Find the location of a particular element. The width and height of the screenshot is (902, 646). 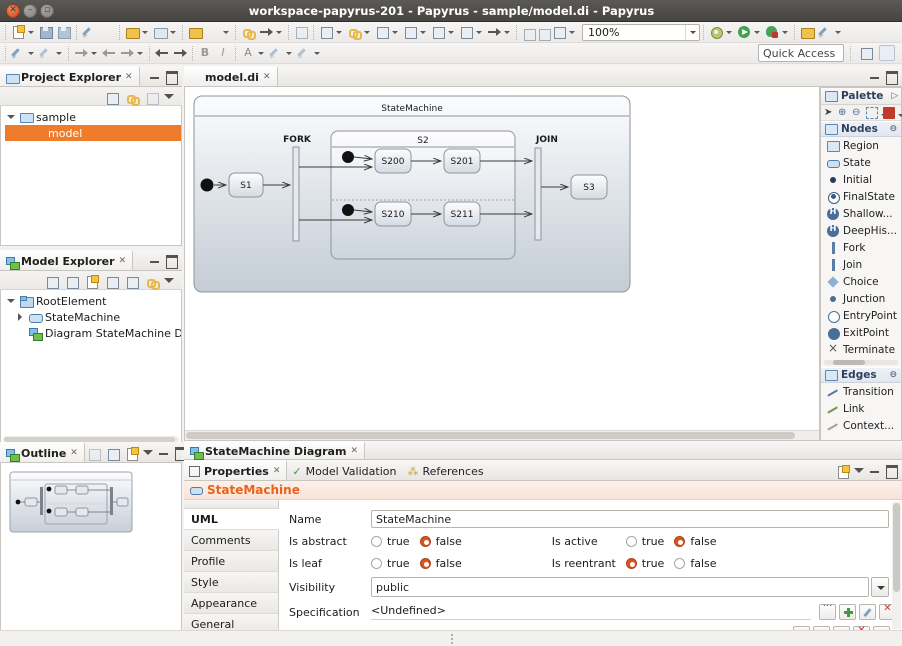

arrow-right-icon is located at coordinates (266, 32).